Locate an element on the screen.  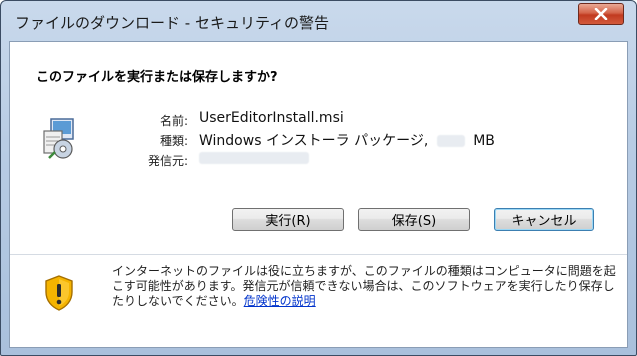
close-button is located at coordinates (601, 14).